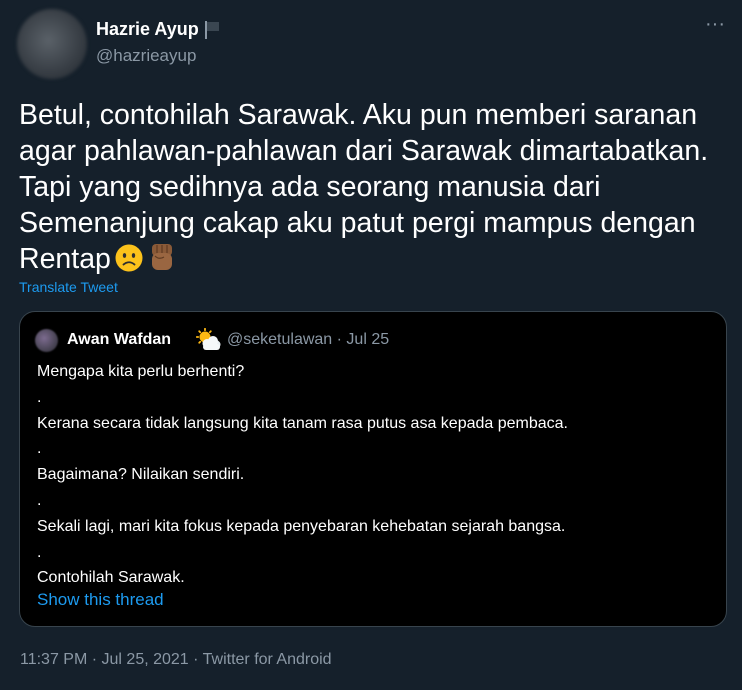 The width and height of the screenshot is (742, 690). Describe the element at coordinates (146, 56) in the screenshot. I see `author-handle: @hazrieayup` at that location.